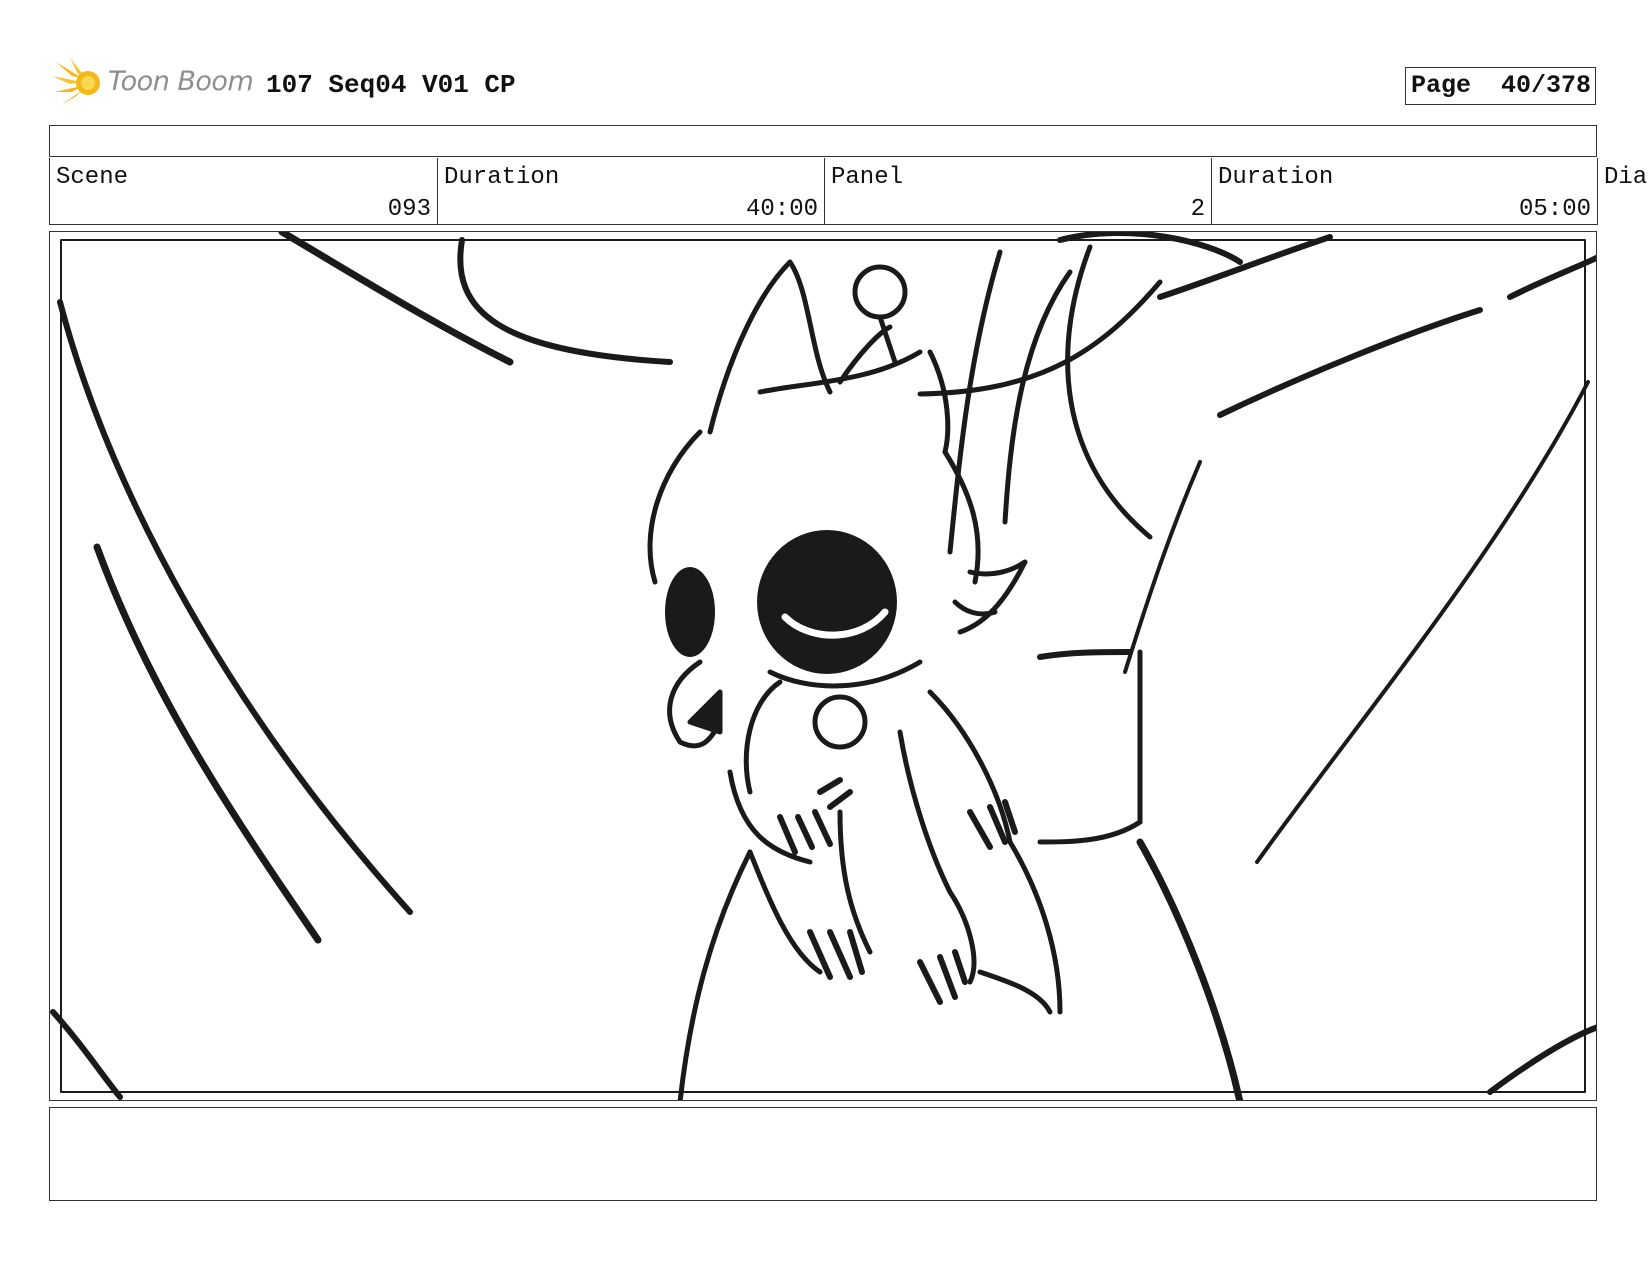  What do you see at coordinates (502, 177) in the screenshot?
I see `scene-duration-label: Duration` at bounding box center [502, 177].